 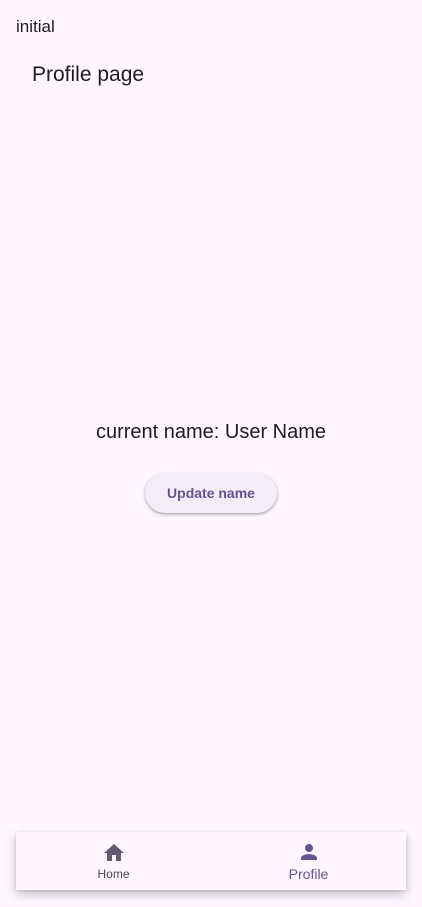 What do you see at coordinates (211, 432) in the screenshot?
I see `current-name-text: current name: User Name` at bounding box center [211, 432].